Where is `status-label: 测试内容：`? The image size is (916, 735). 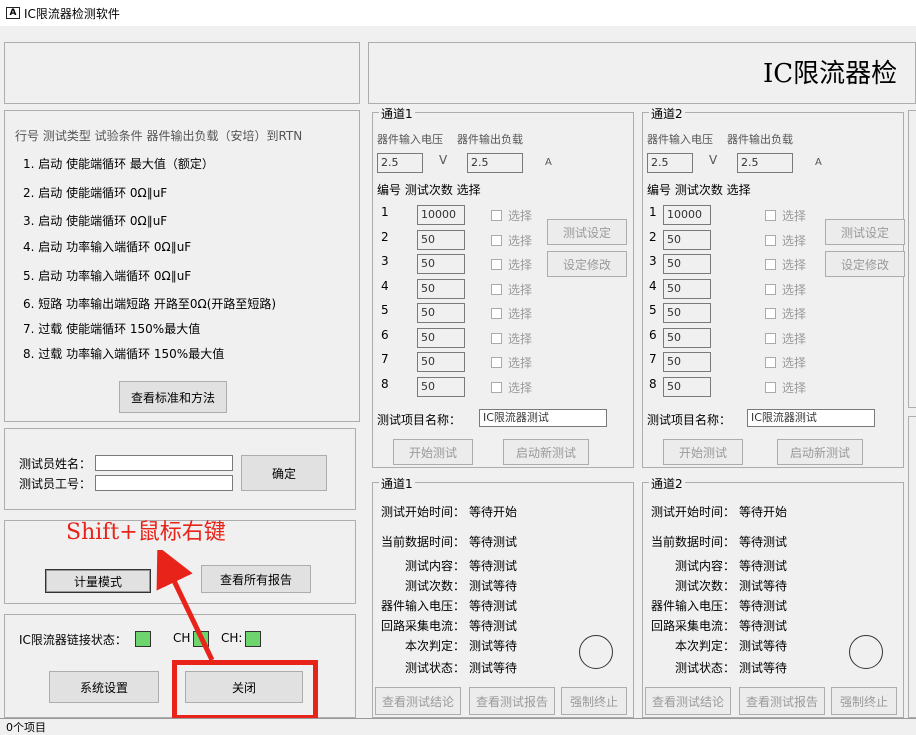 status-label: 测试内容： is located at coordinates (704, 566).